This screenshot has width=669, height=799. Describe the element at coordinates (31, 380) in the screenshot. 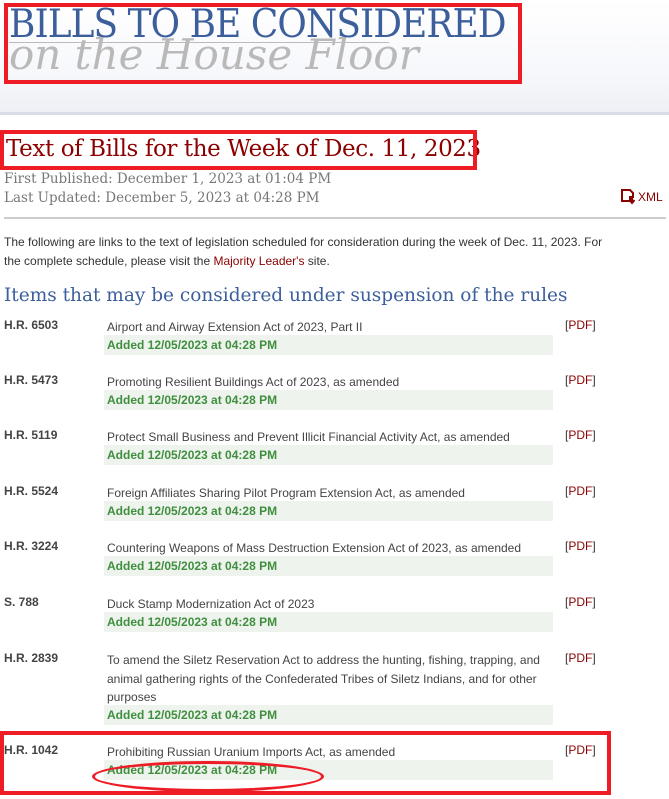

I see `bill-number: H.R. 5473` at that location.